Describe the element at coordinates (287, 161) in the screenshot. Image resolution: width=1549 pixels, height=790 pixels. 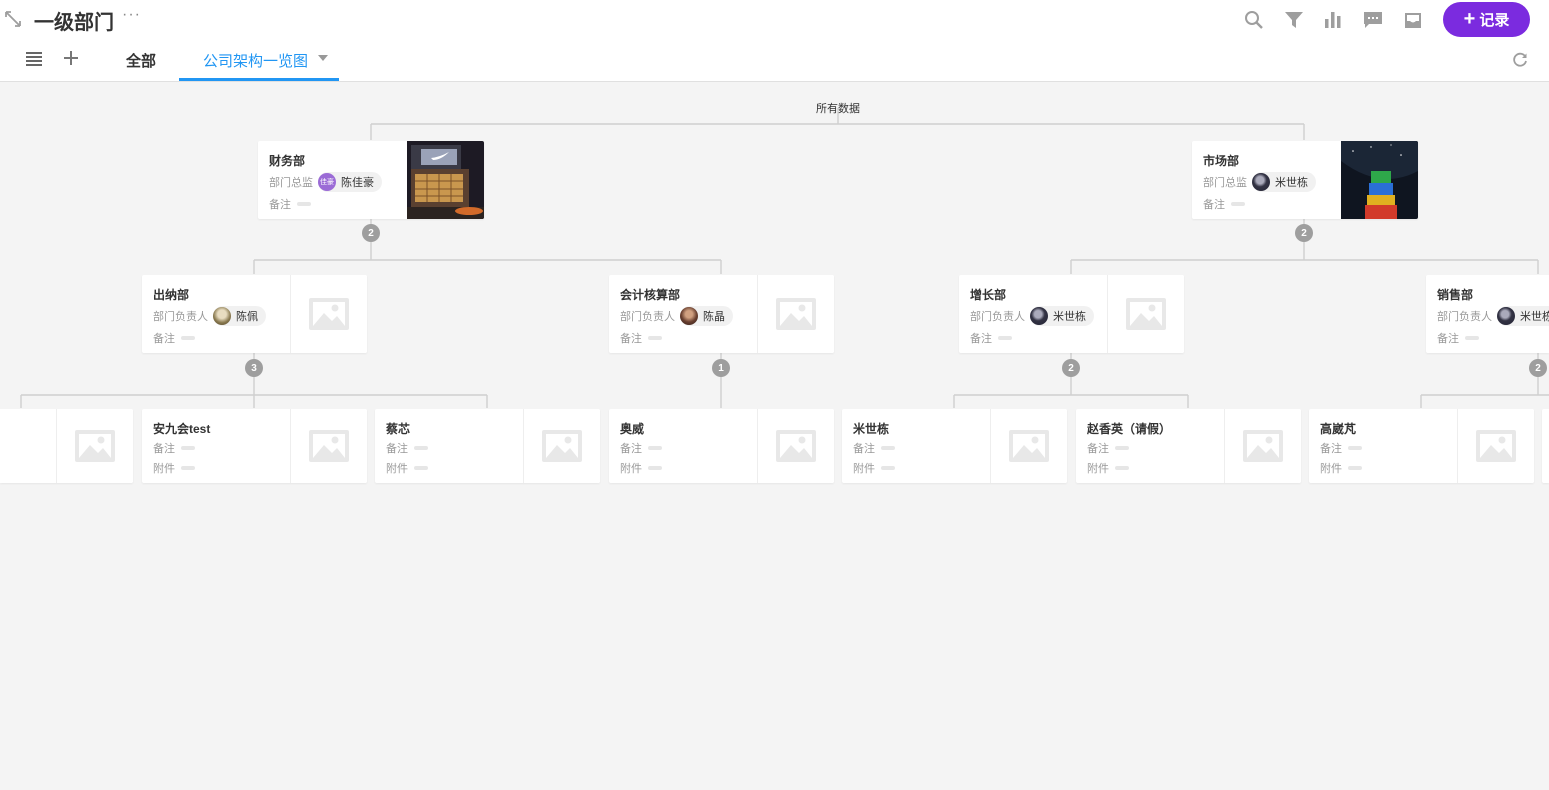
I see `department-name: 财务部` at that location.